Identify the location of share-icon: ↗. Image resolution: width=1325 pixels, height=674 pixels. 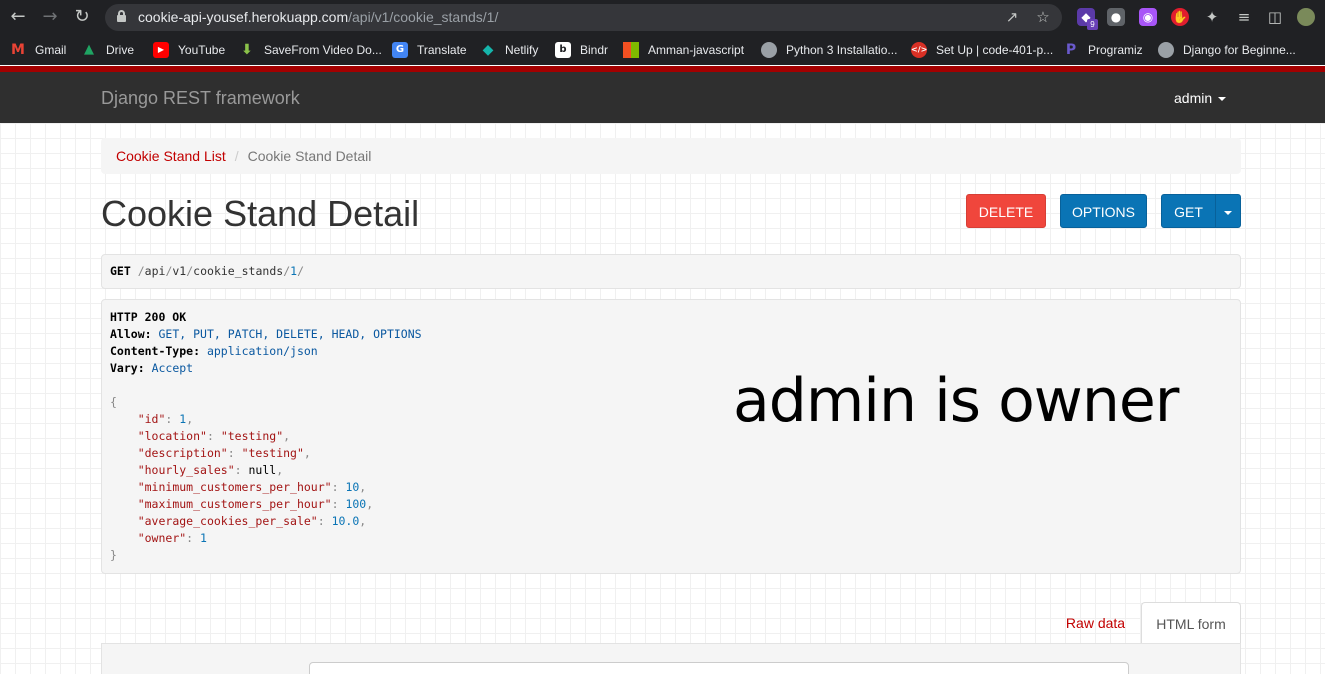
(1012, 17).